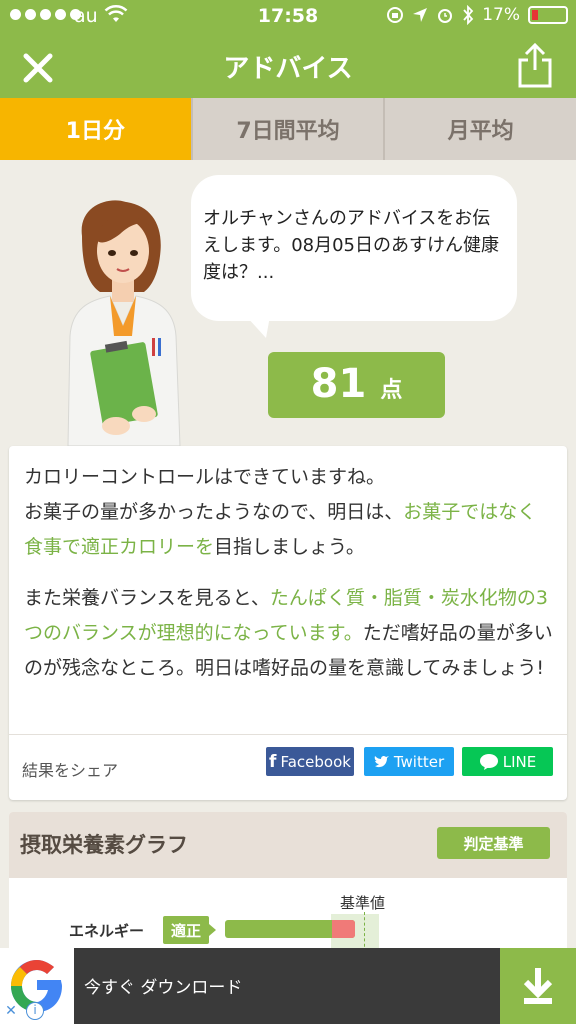 This screenshot has height=1024, width=576. I want to click on twitter-share-button: Twitter, so click(409, 761).